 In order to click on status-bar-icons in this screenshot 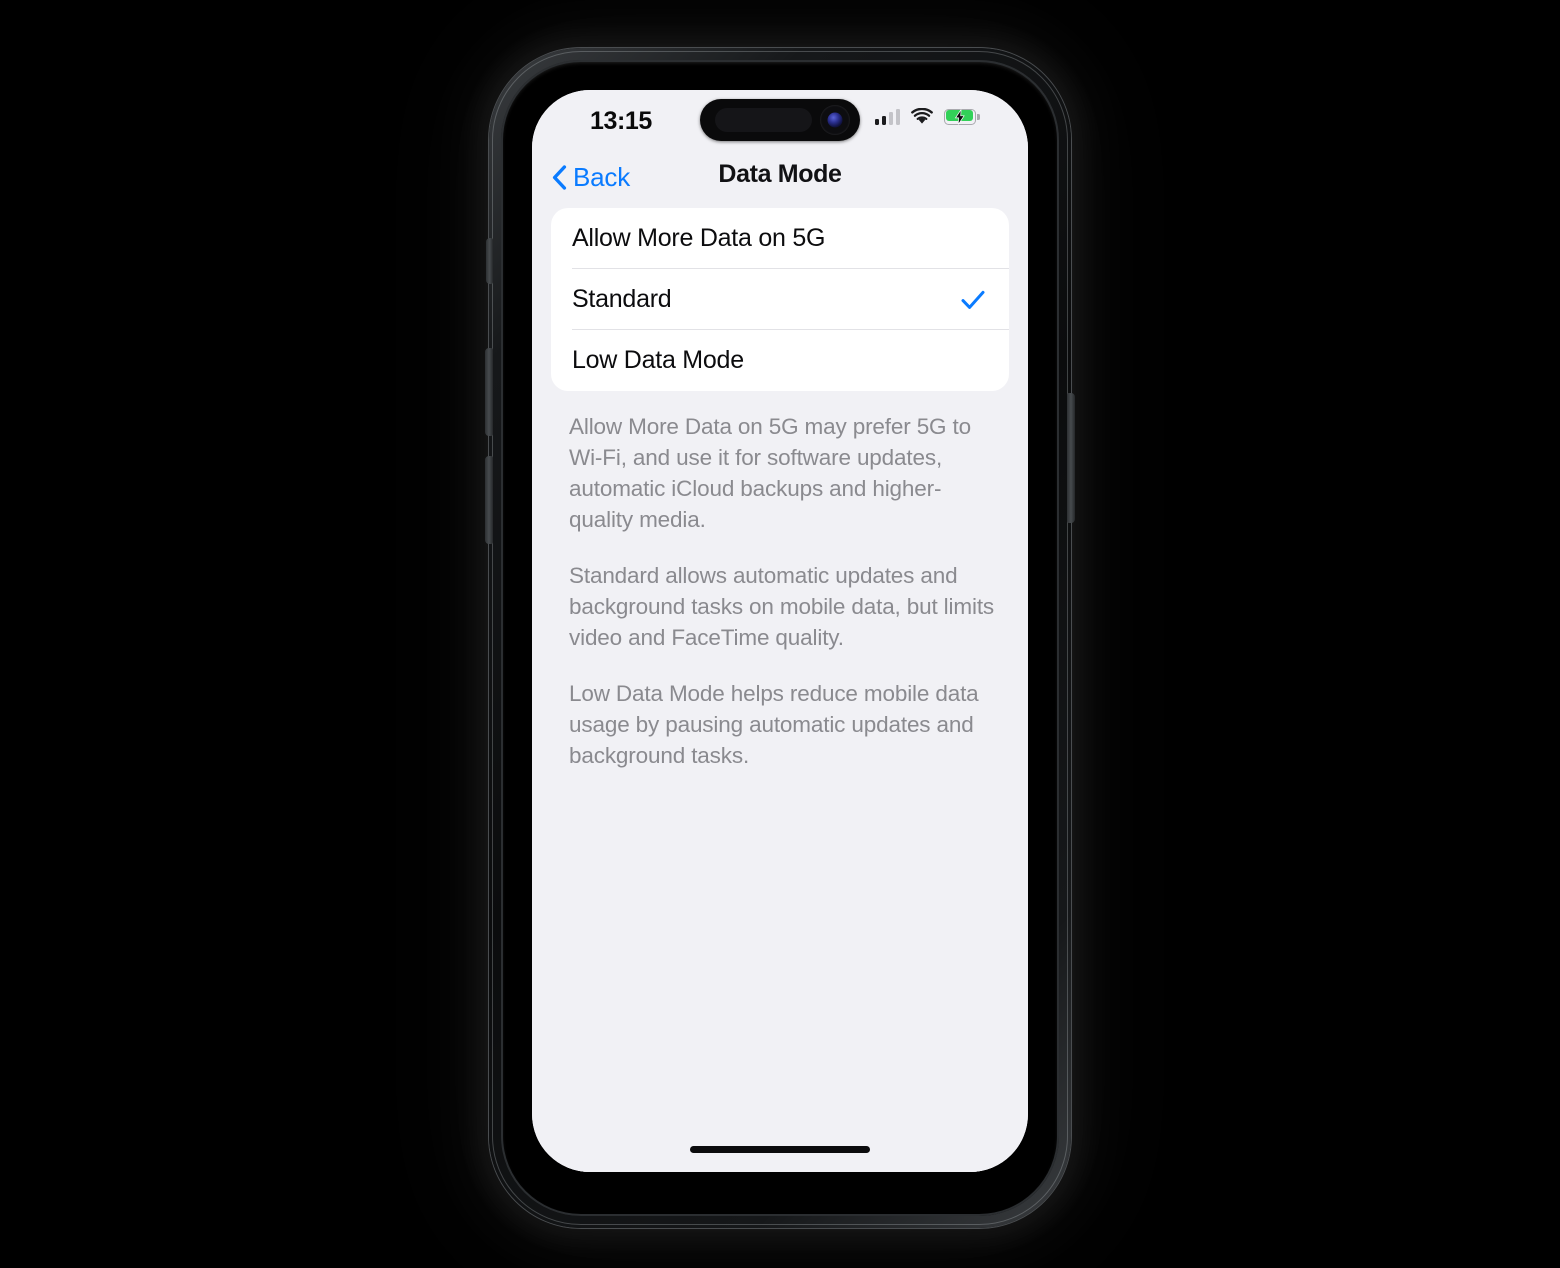, I will do `click(927, 116)`.